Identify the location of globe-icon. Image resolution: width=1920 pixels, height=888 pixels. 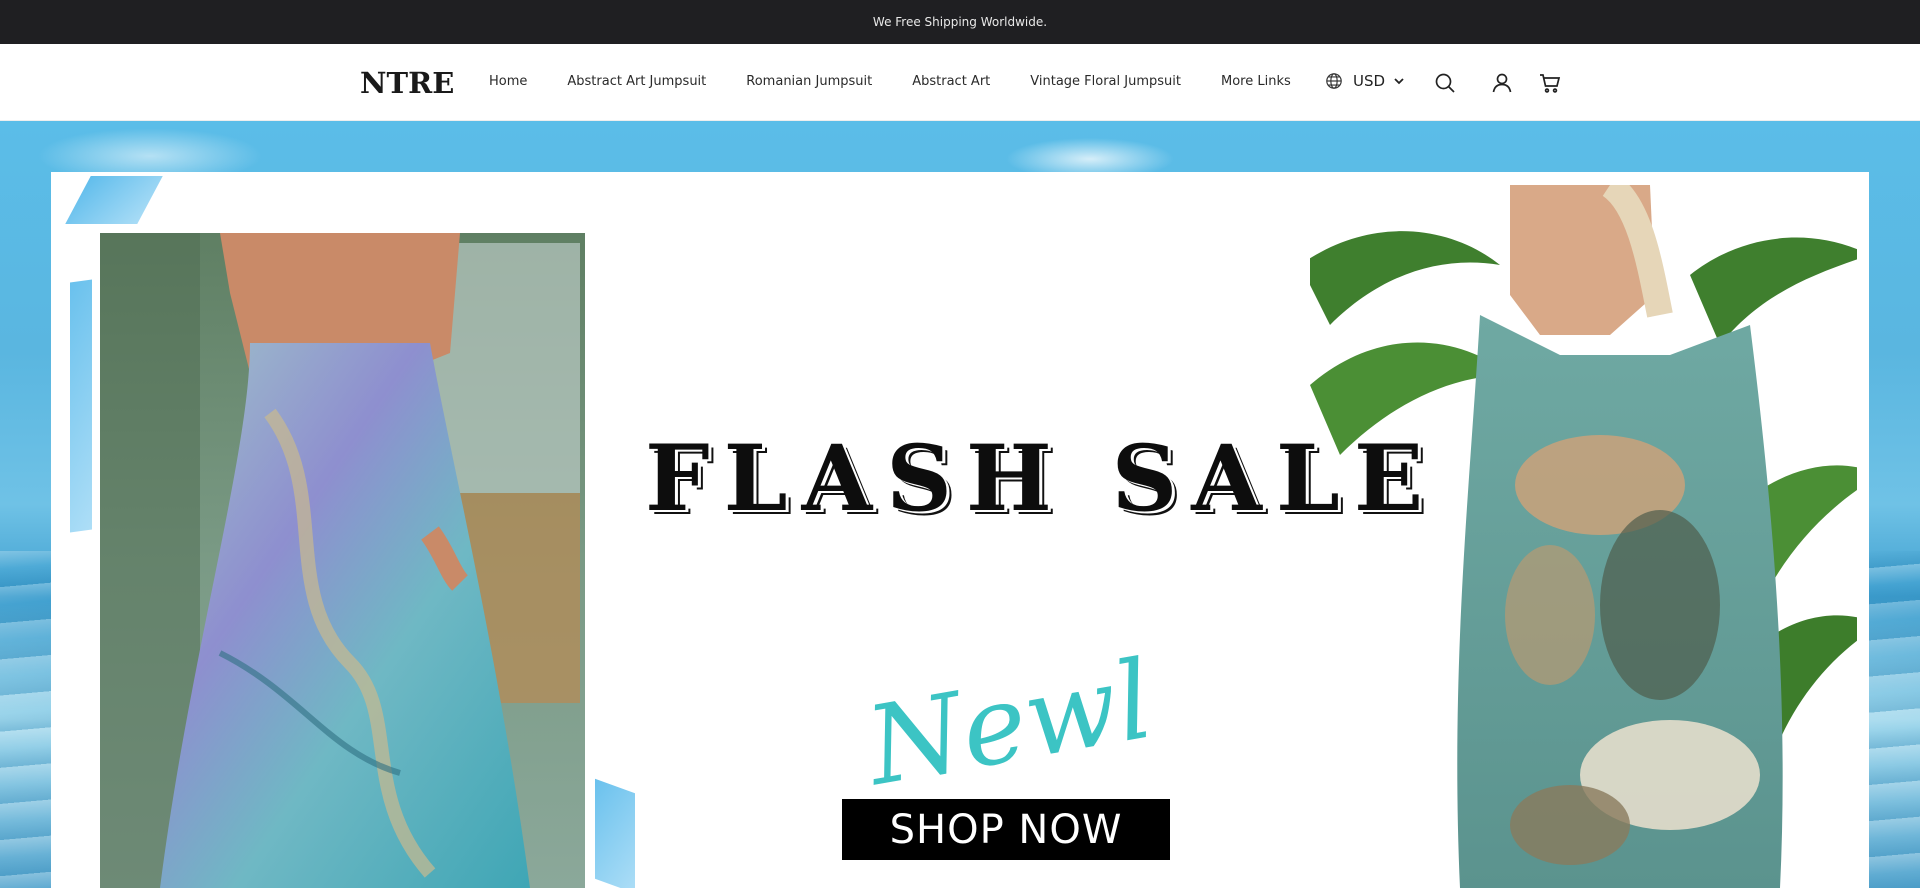
(1334, 81).